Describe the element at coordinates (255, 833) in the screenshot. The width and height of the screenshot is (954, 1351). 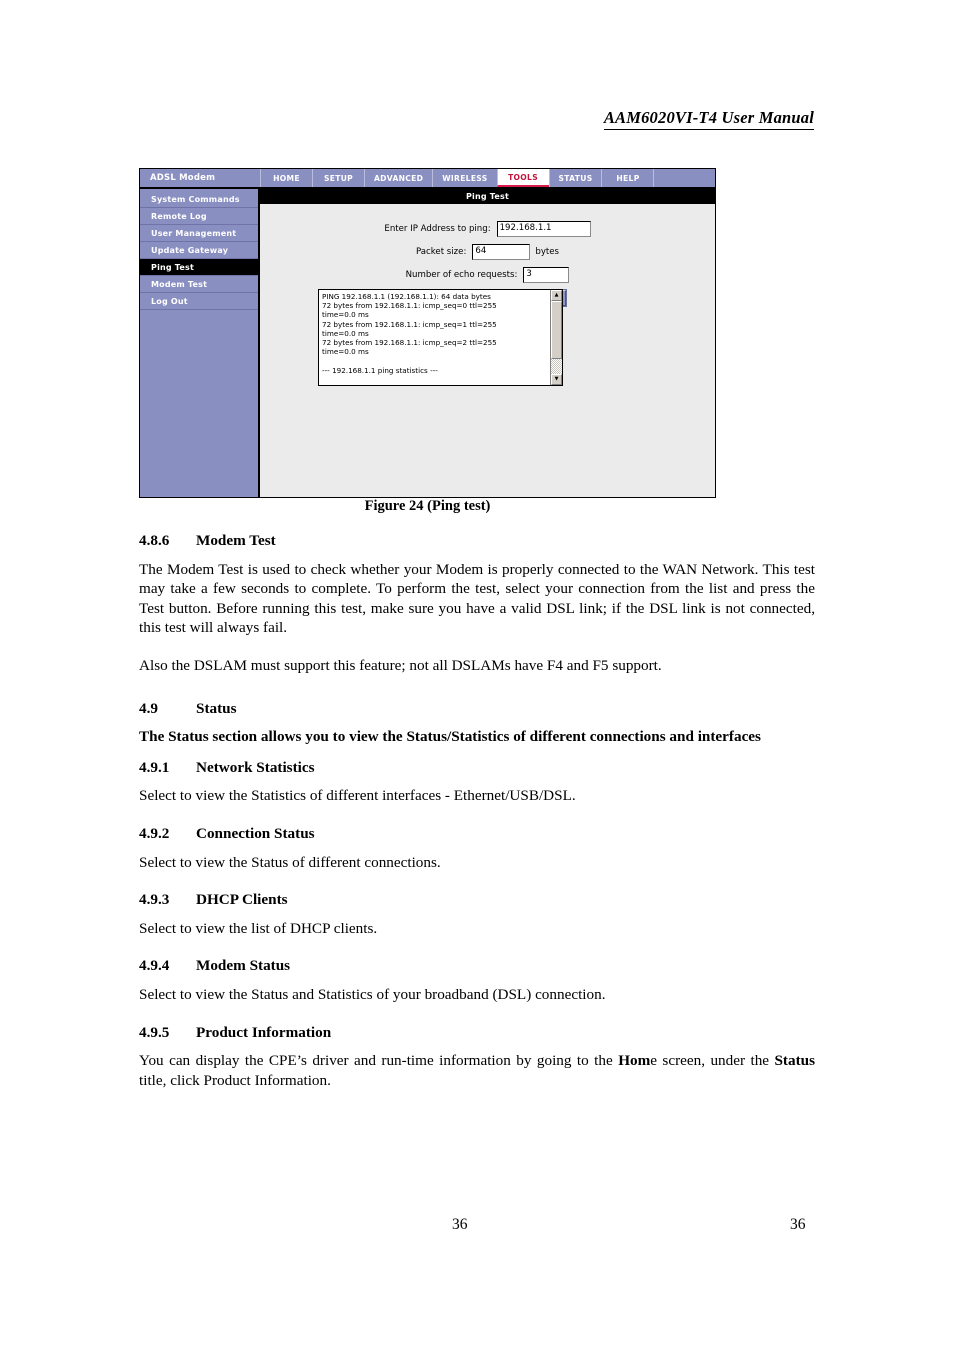
I see `heading-4-9-2-title: Connection Status` at that location.